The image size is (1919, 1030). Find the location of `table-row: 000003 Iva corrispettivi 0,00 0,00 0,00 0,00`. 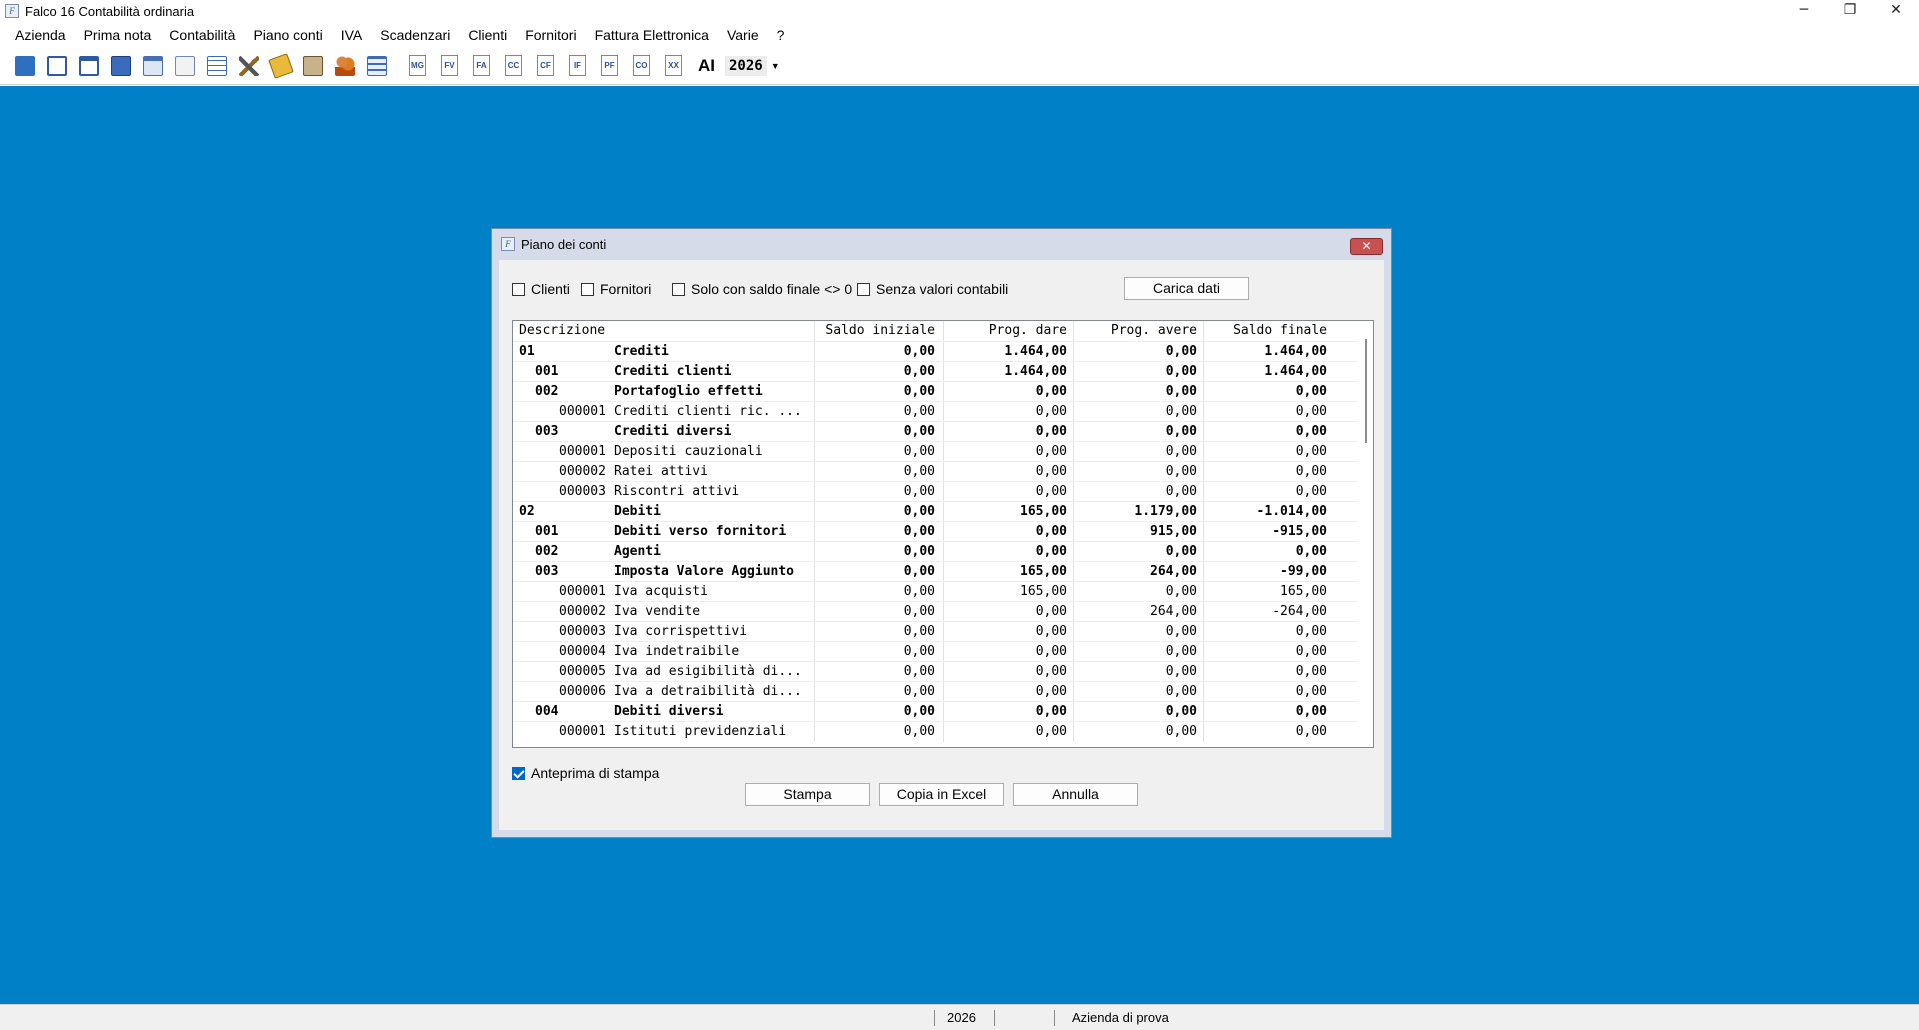

table-row: 000003 Iva corrispettivi 0,00 0,00 0,00 0,00 is located at coordinates (935, 631).